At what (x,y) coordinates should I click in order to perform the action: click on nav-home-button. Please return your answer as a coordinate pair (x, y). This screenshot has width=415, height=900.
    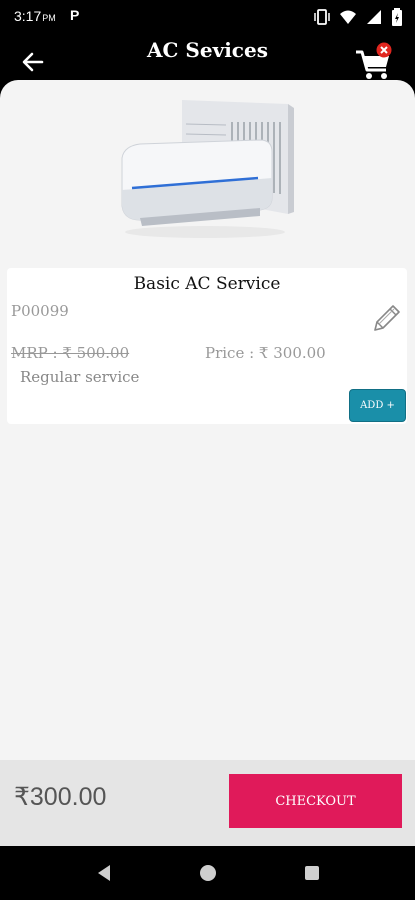
    Looking at the image, I should click on (208, 873).